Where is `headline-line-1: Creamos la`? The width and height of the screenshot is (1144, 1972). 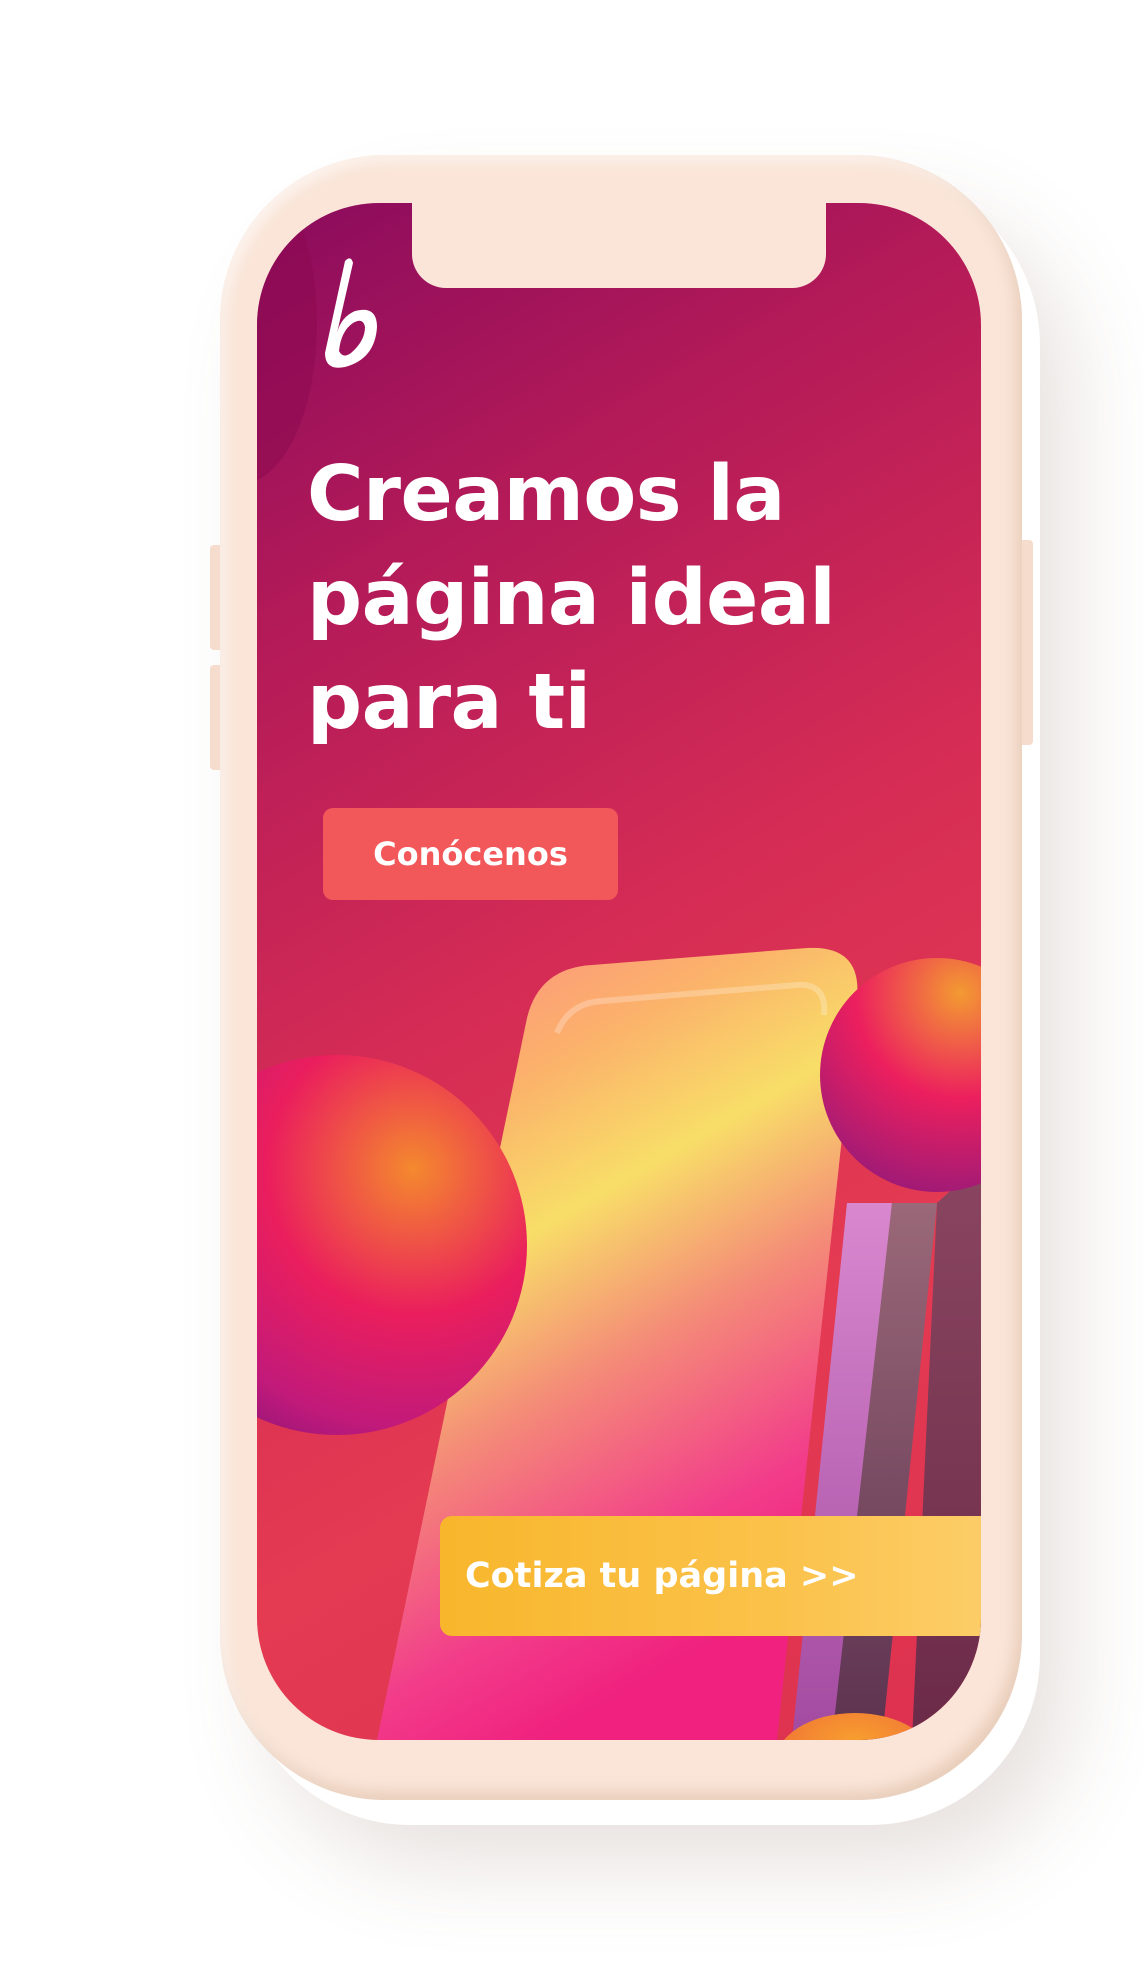
headline-line-1: Creamos la is located at coordinates (546, 494).